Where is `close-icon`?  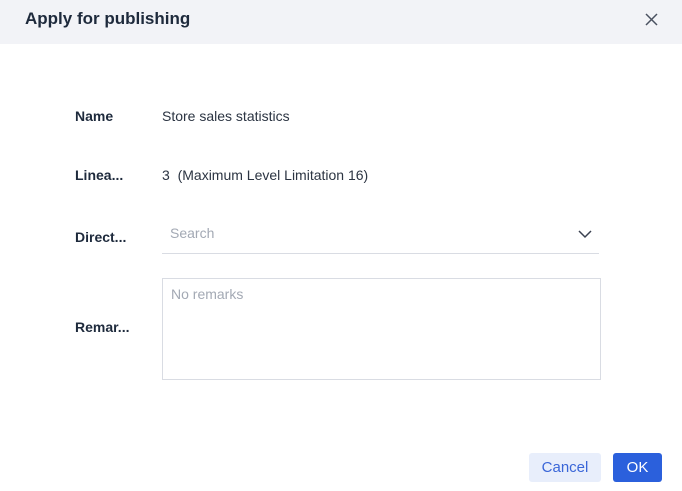
close-icon is located at coordinates (651, 19).